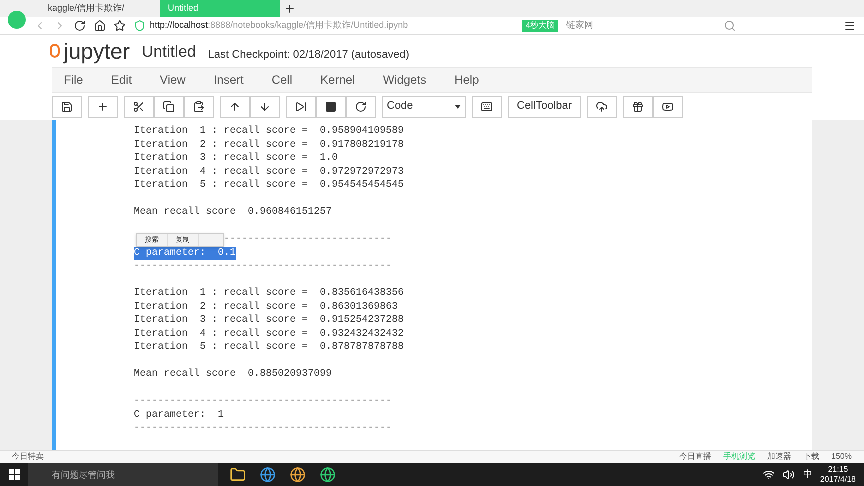 This screenshot has height=486, width=864. Describe the element at coordinates (236, 159) in the screenshot. I see `output-line: Iteration 3 : recall score = 1.0` at that location.